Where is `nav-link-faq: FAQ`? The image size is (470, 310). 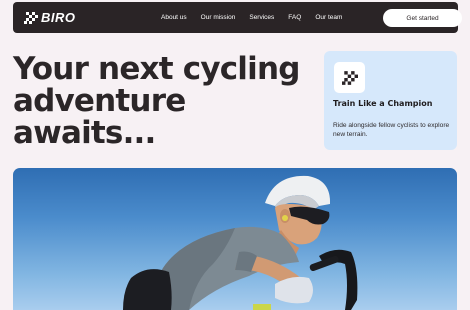
nav-link-faq: FAQ is located at coordinates (294, 17).